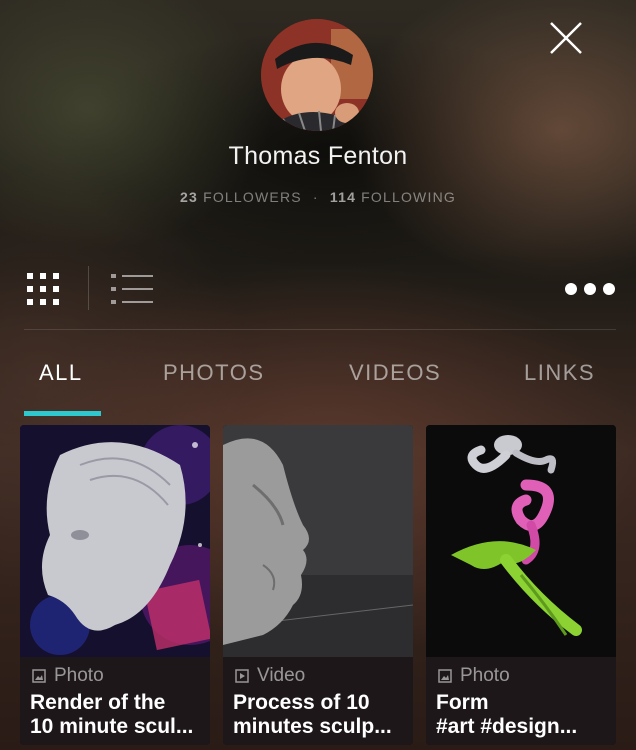 This screenshot has height=750, width=636. I want to click on follow-stats: 23 FOLLOWERS · 114 FOLLOWING, so click(318, 197).